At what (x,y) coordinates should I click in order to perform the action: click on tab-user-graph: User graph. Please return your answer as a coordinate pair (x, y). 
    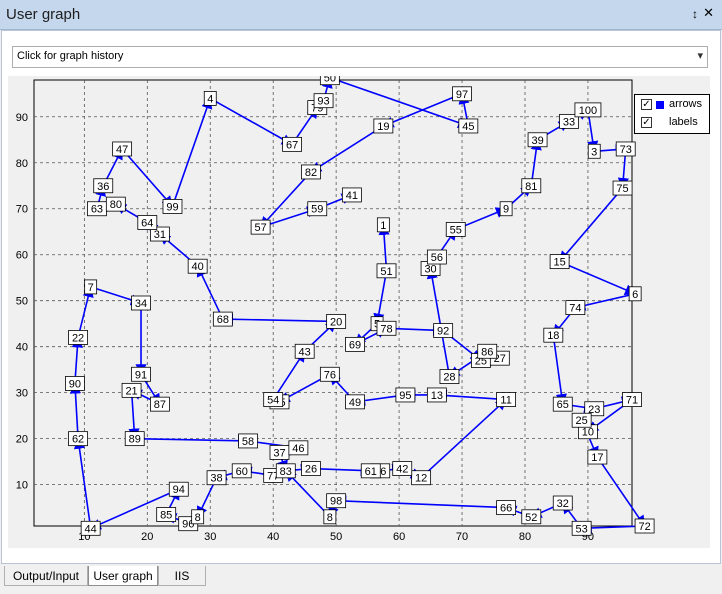
    Looking at the image, I should click on (123, 576).